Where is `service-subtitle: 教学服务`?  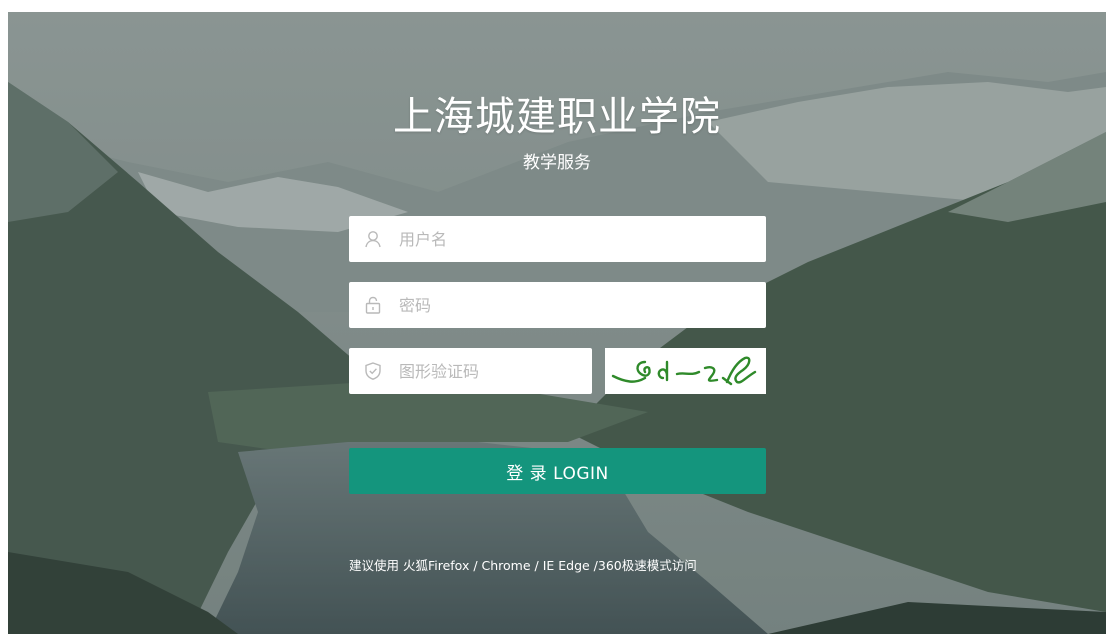
service-subtitle: 教学服务 is located at coordinates (557, 163).